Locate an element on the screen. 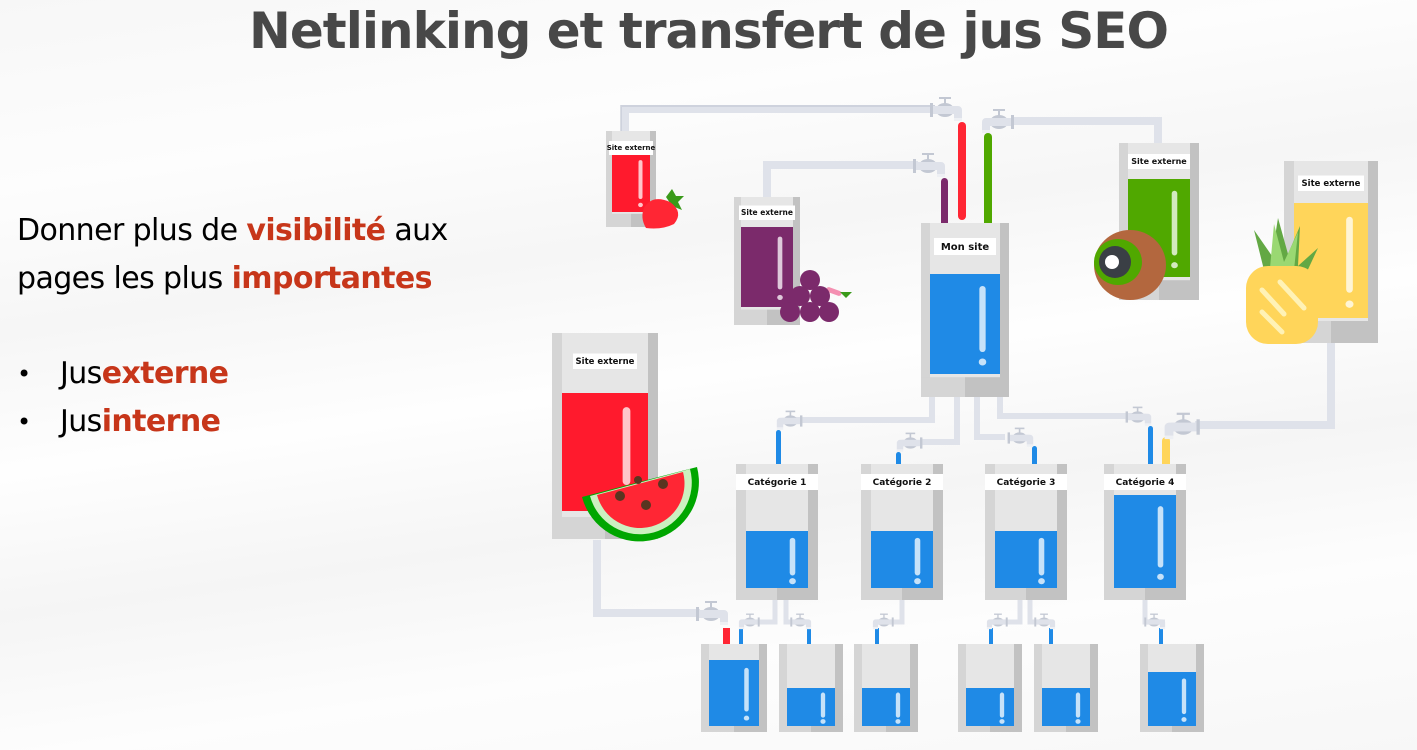  tank-label: Catégorie 1 is located at coordinates (777, 482).